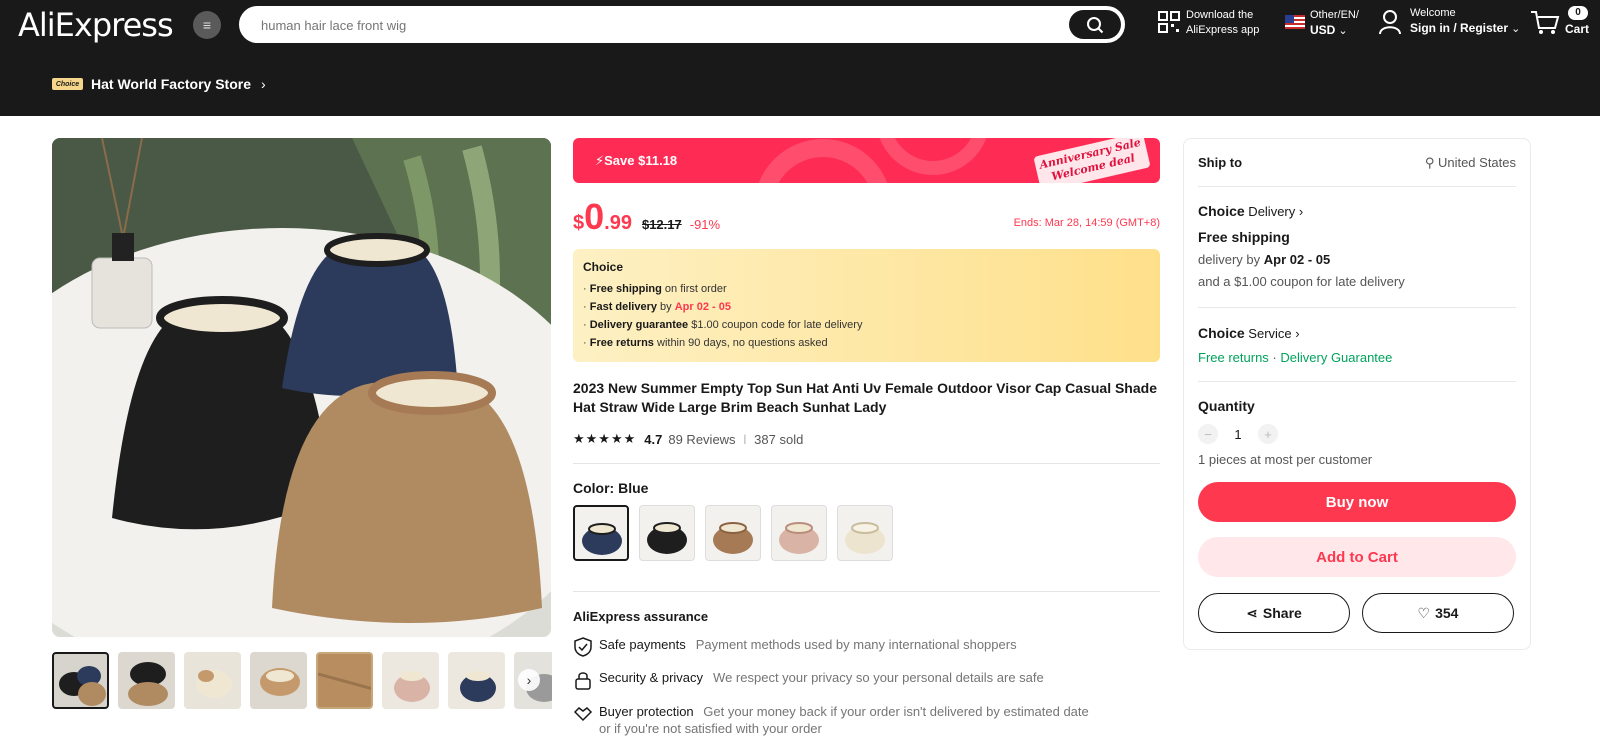 This screenshot has width=1600, height=754. I want to click on quantity-decrease-button: −, so click(1208, 434).